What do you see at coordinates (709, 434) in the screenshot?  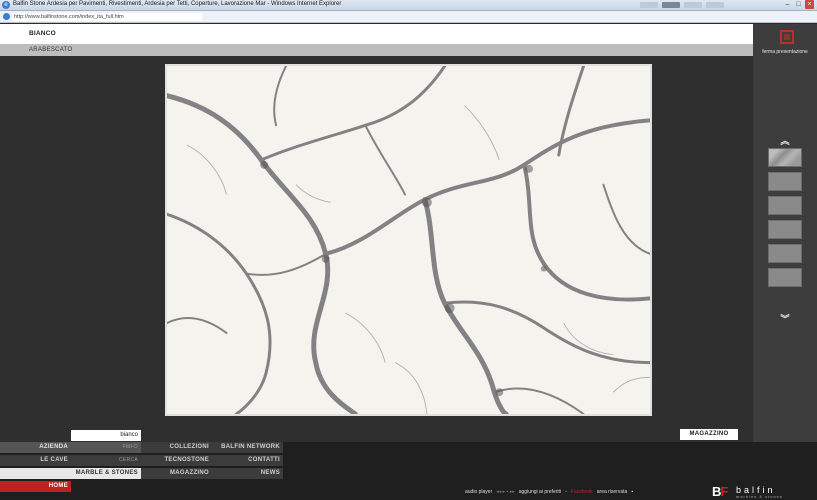 I see `magazzino-button: MAGAZZINO` at bounding box center [709, 434].